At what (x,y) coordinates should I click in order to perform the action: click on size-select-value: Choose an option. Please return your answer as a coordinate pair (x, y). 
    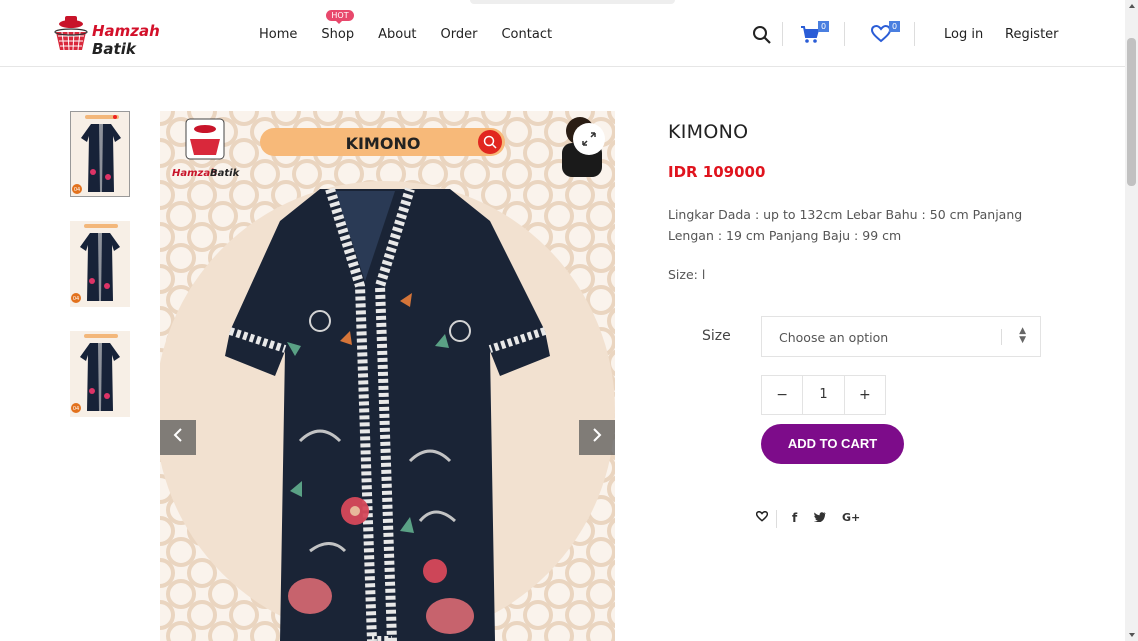
    Looking at the image, I should click on (834, 337).